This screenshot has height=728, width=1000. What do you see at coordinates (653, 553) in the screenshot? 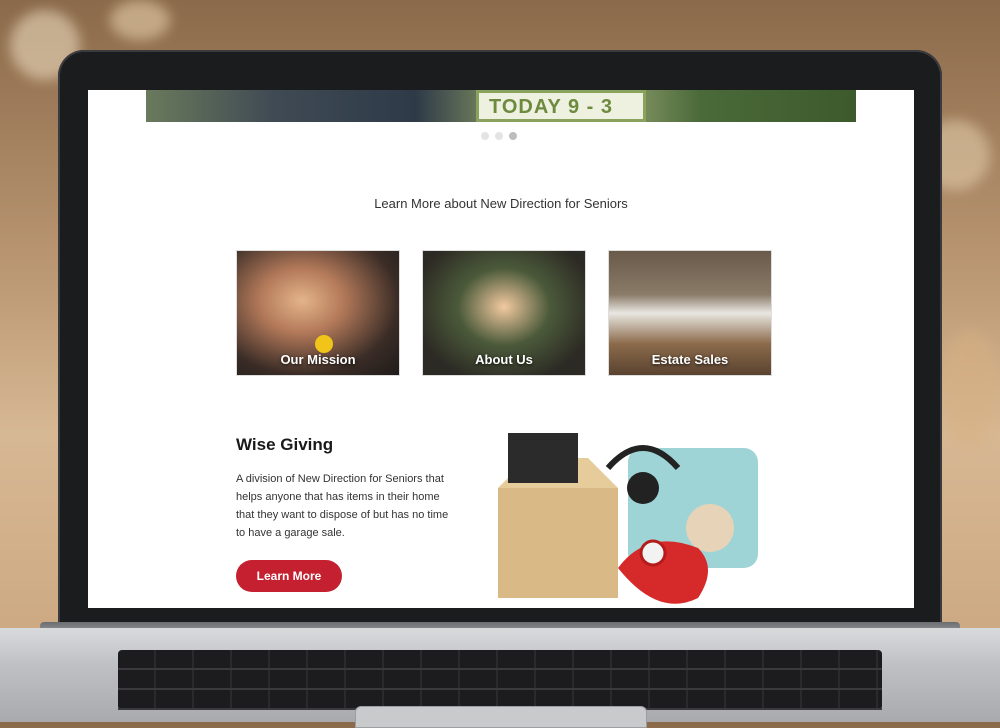
I see `telephone-dial-icon` at bounding box center [653, 553].